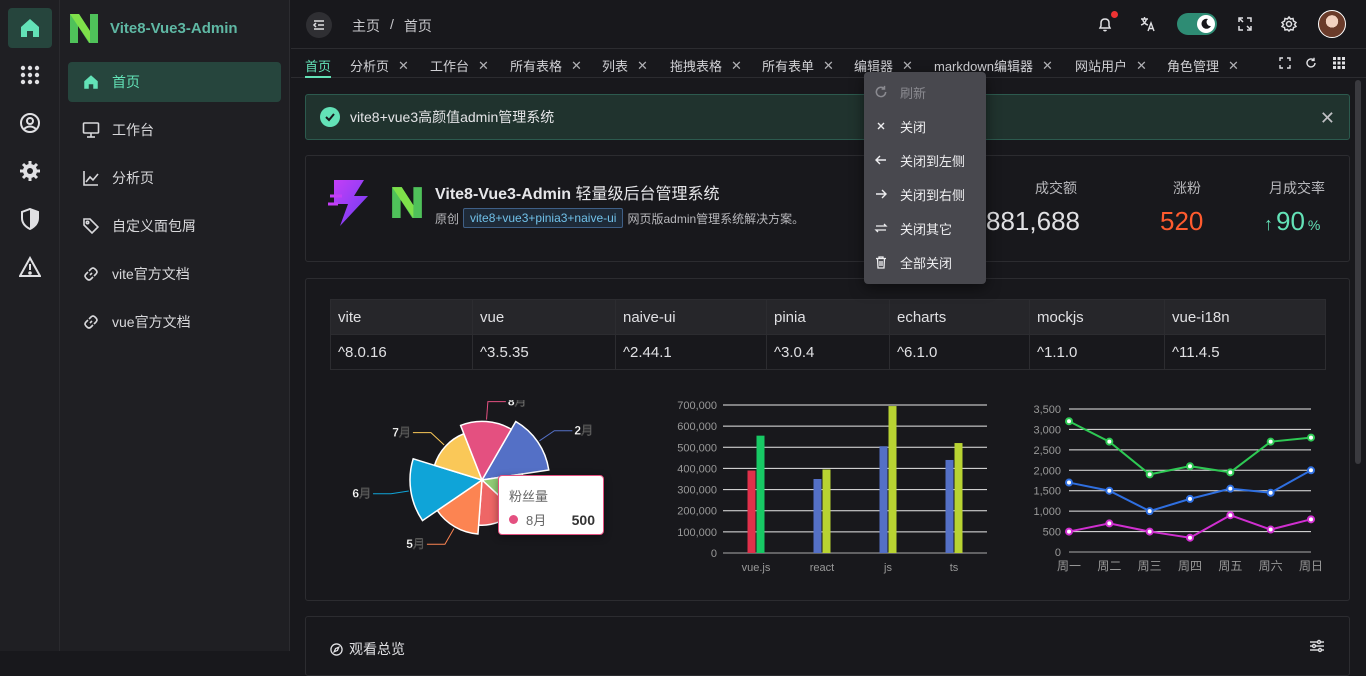  I want to click on menu-label: 工作台, so click(133, 130).